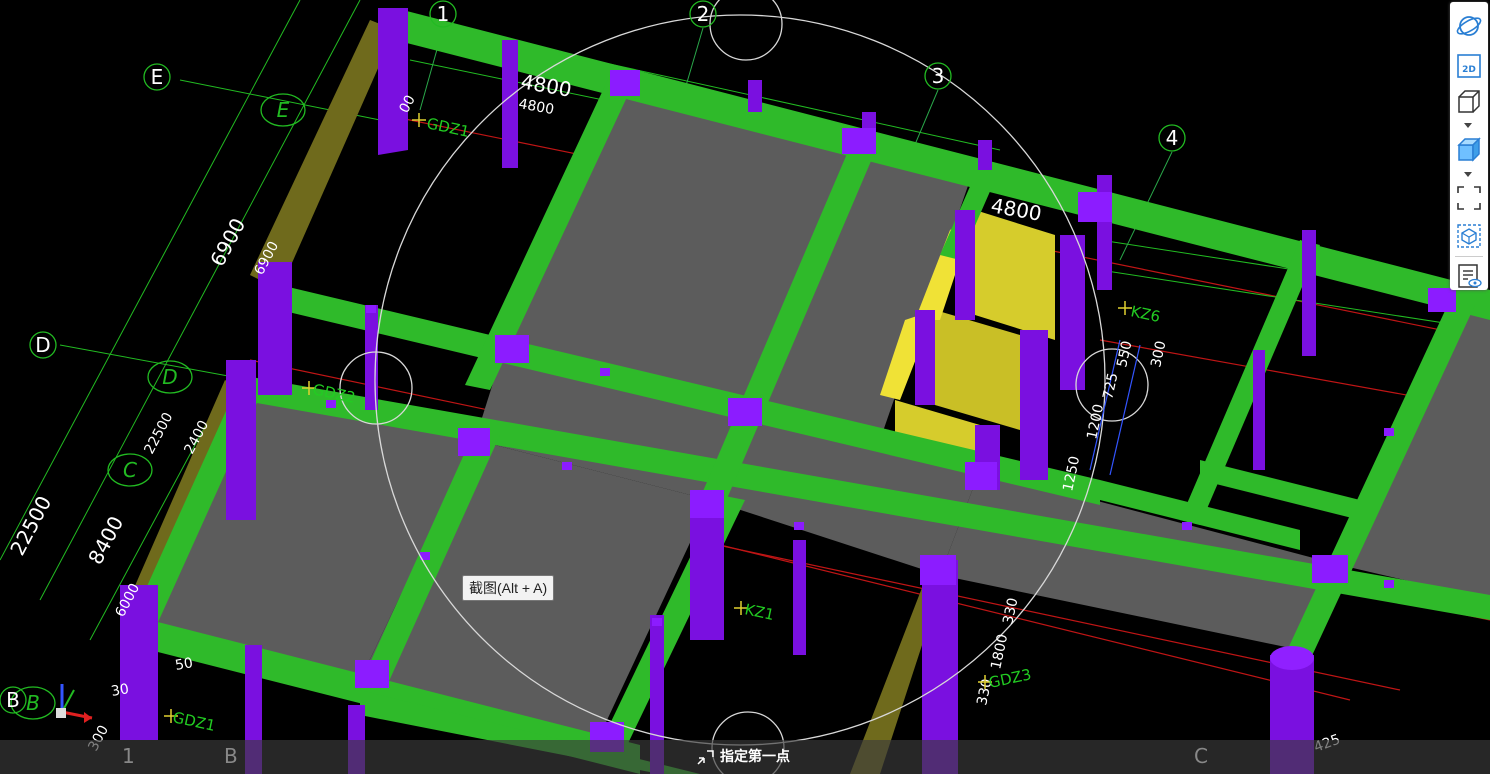 This screenshot has width=1490, height=774. I want to click on bottom-axis-label-b: B, so click(231, 756).